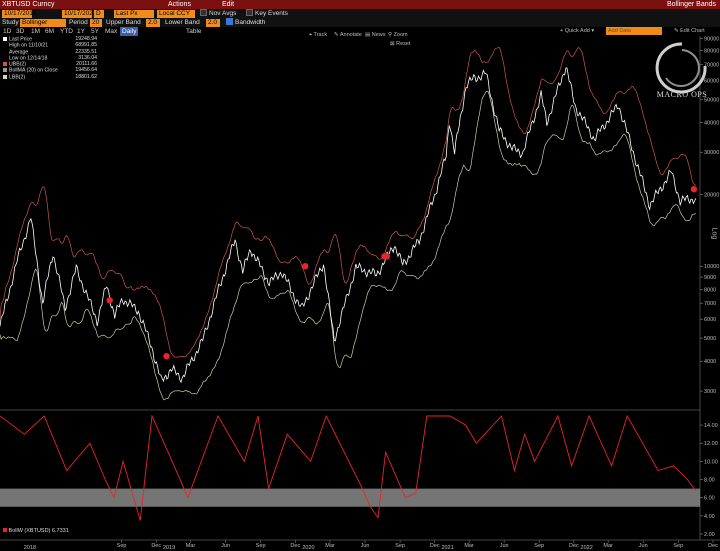 The image size is (720, 551). Describe the element at coordinates (29, 531) in the screenshot. I see `bandwidth-legend-label: BollW (XBTUSD)` at that location.